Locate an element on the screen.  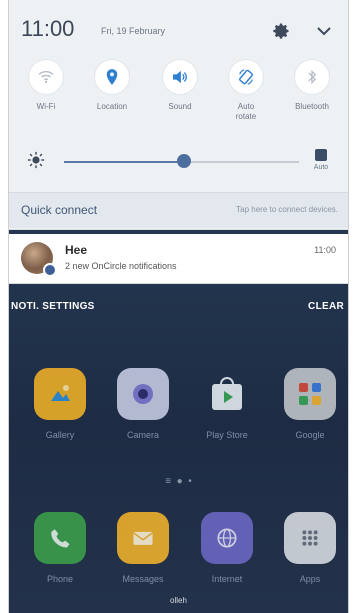
app-apps-drawer: Apps is located at coordinates (310, 548).